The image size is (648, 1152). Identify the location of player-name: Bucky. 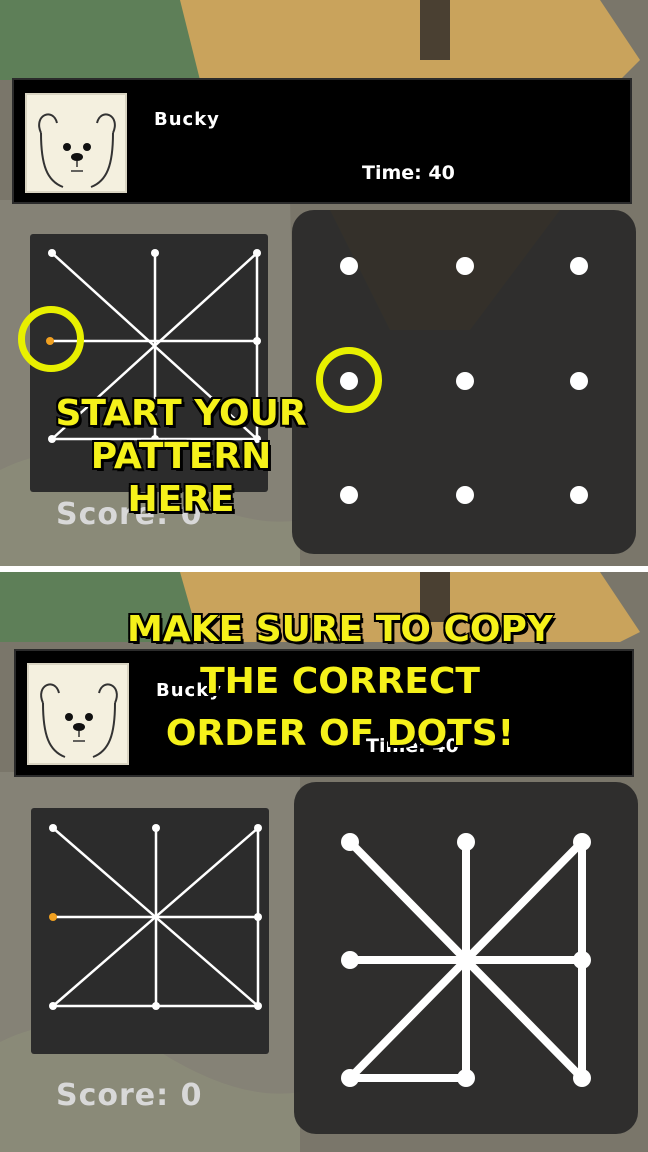
(187, 119).